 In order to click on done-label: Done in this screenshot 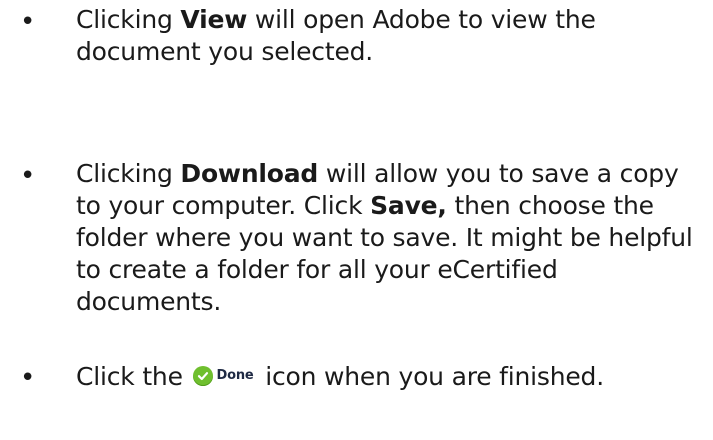, I will do `click(235, 375)`.